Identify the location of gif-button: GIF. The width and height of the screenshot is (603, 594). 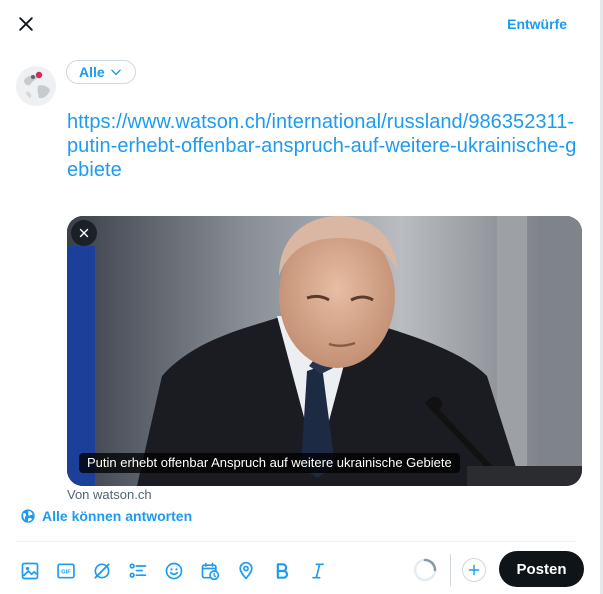
(66, 571).